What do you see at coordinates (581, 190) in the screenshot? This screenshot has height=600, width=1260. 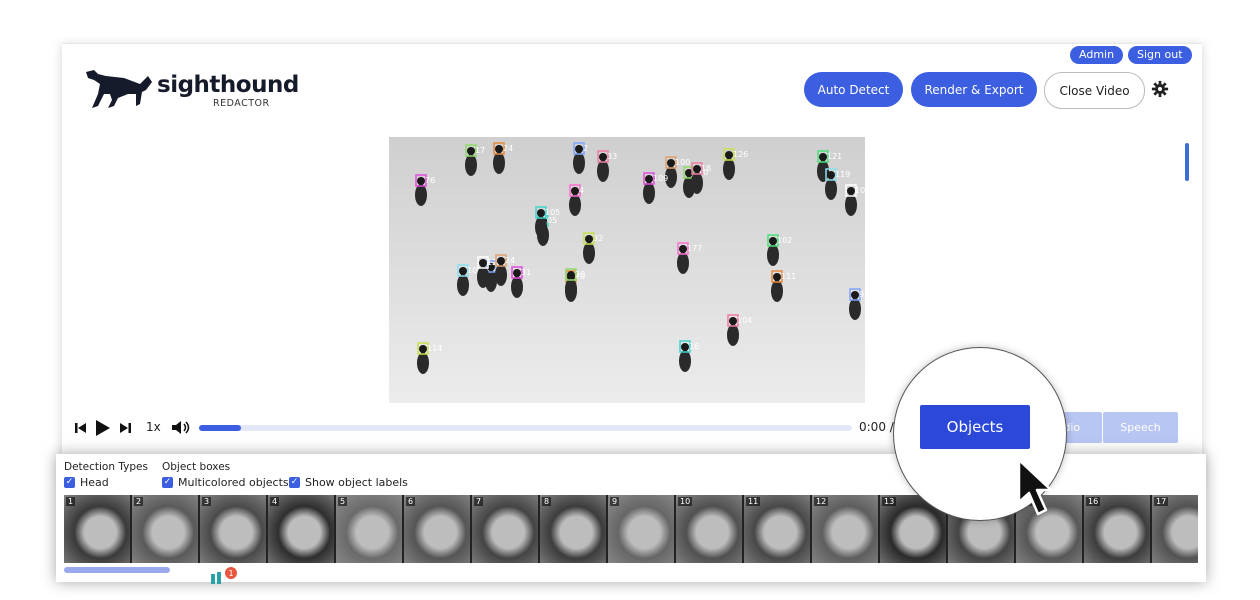 I see `detection-label: 4` at bounding box center [581, 190].